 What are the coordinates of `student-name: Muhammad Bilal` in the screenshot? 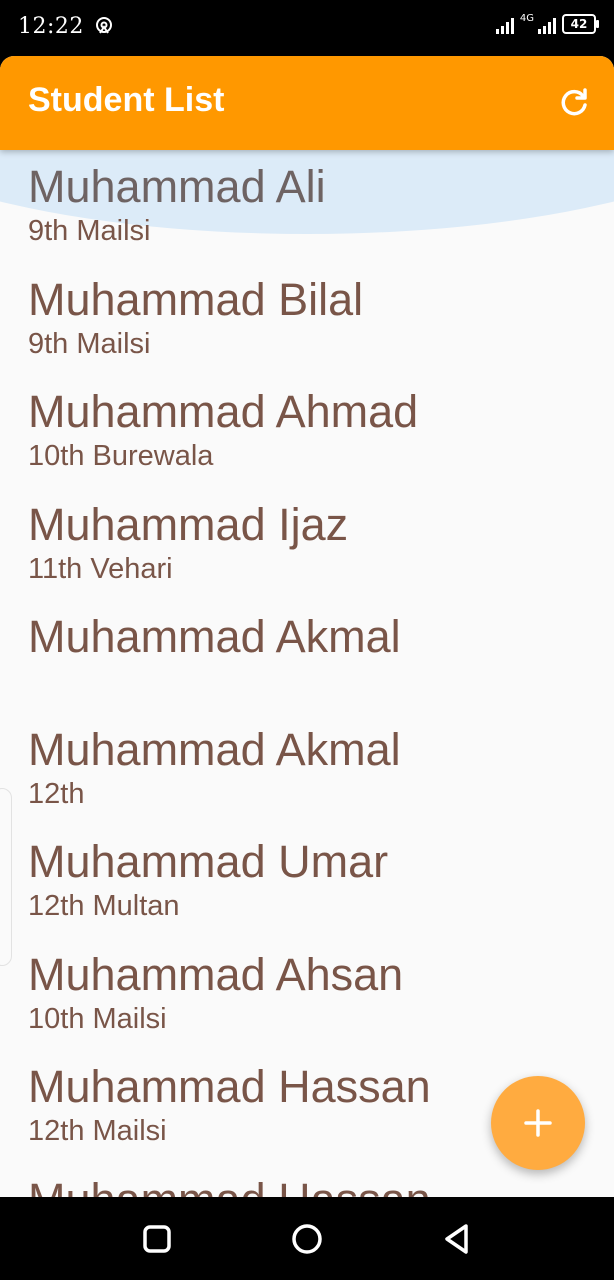 It's located at (196, 299).